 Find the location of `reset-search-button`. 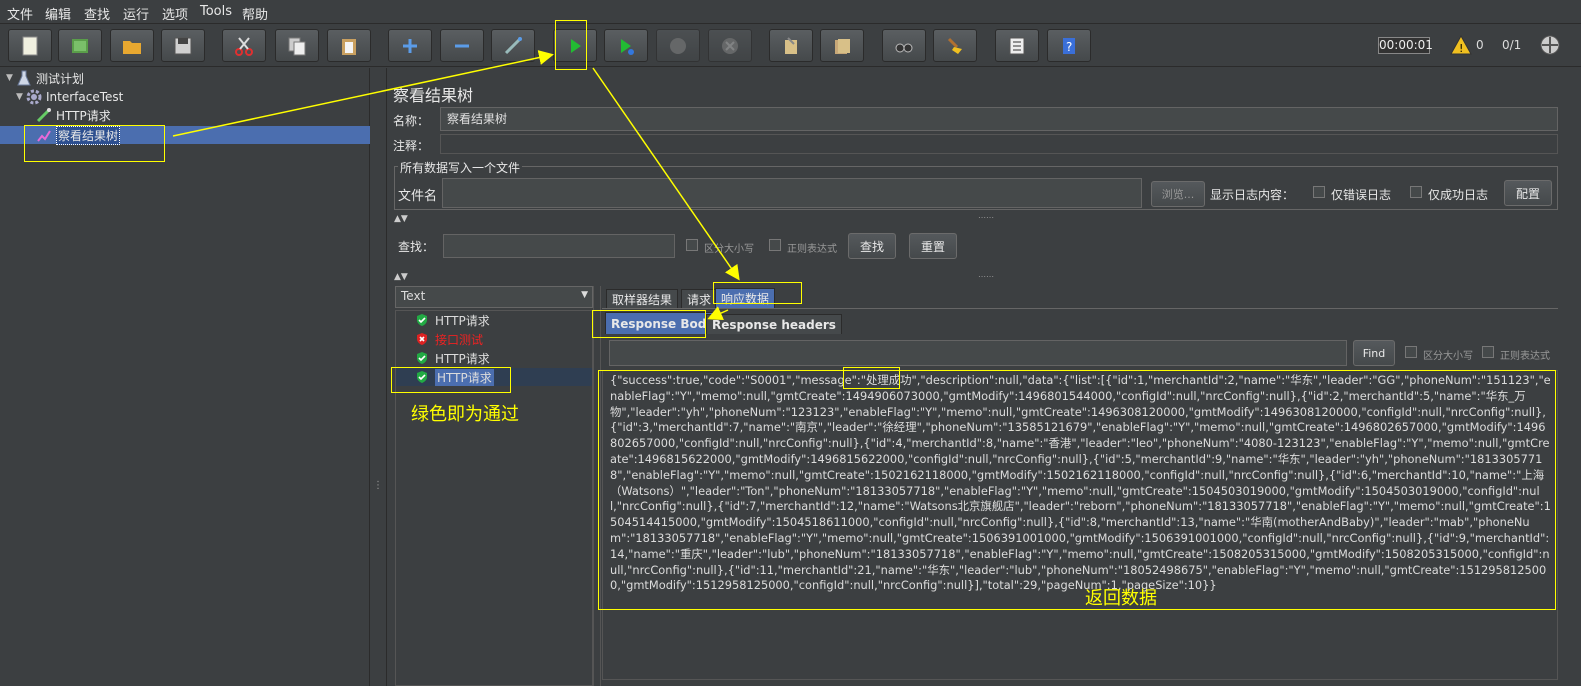

reset-search-button is located at coordinates (955, 45).